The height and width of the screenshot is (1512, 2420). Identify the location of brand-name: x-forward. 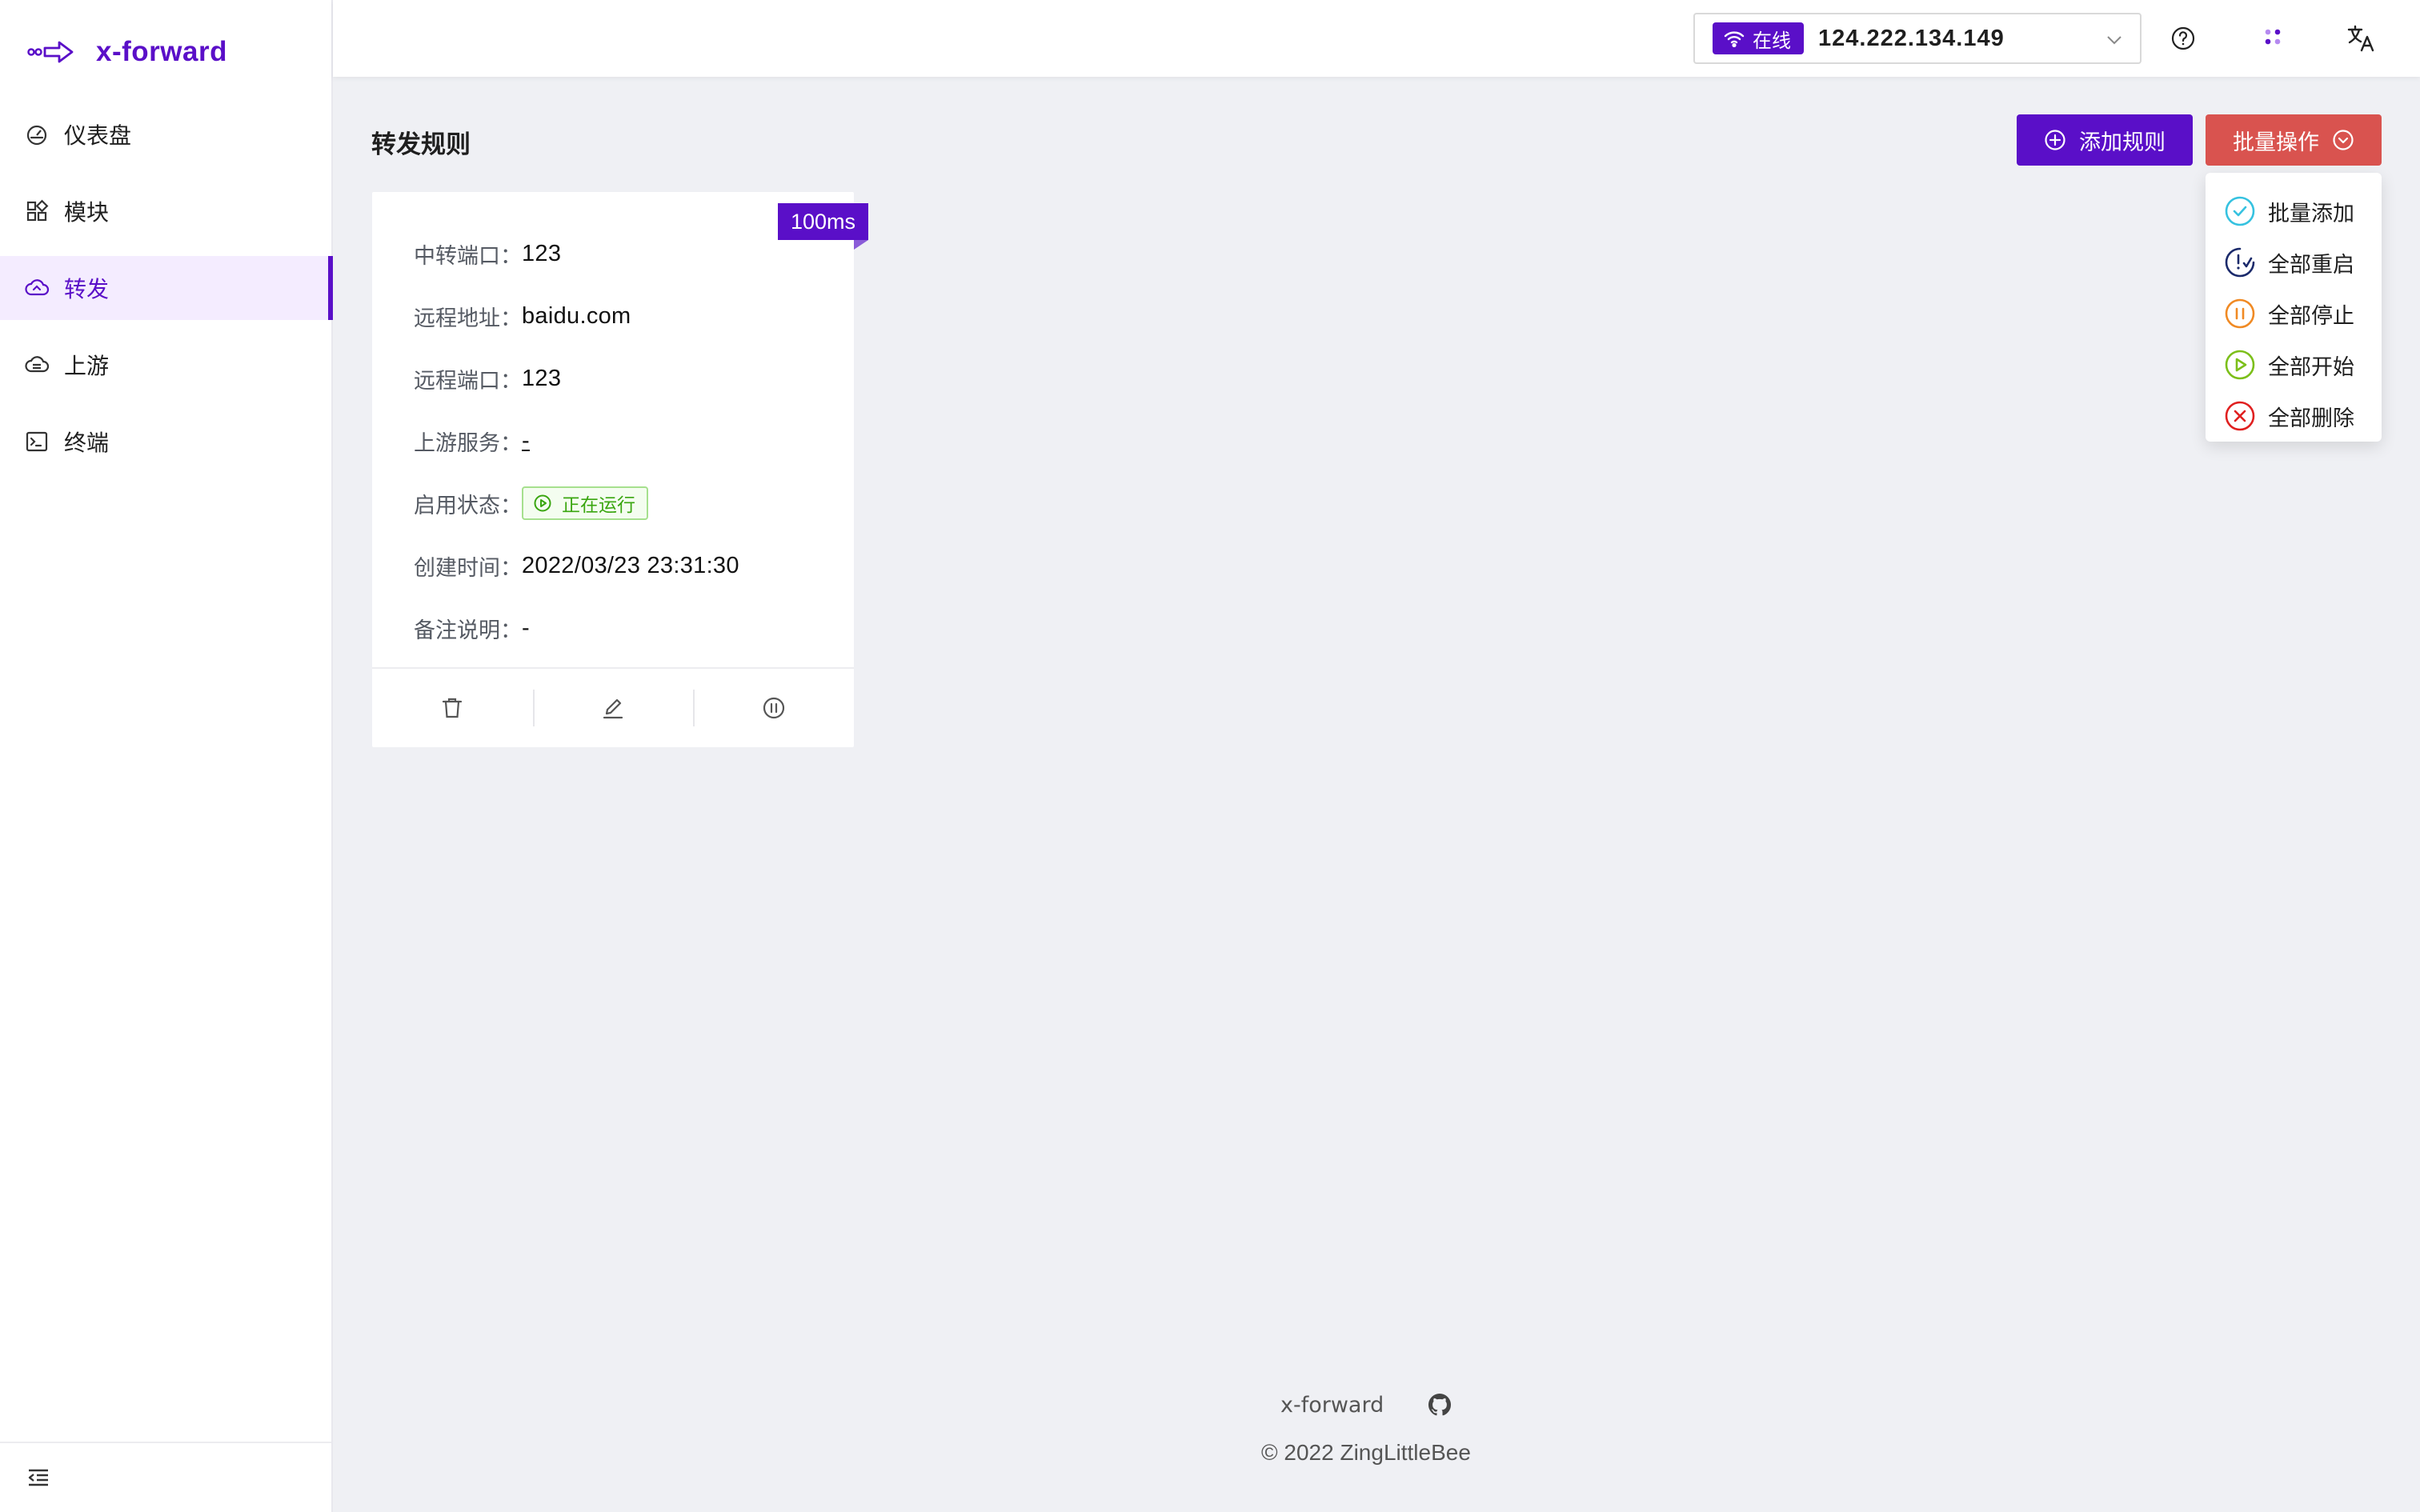
(161, 51).